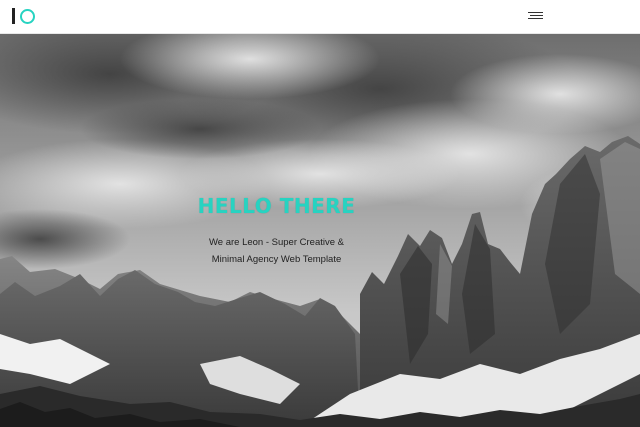  Describe the element at coordinates (13, 16) in the screenshot. I see `logo-bar-icon` at that location.